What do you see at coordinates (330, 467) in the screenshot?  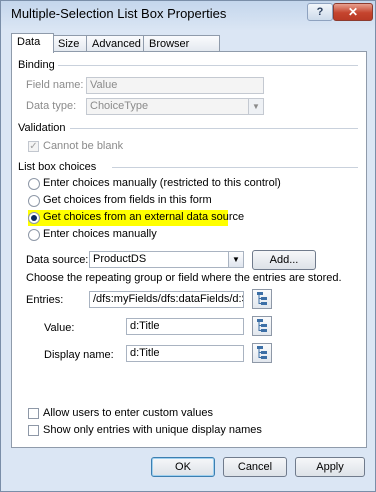 I see `apply-button: Apply` at bounding box center [330, 467].